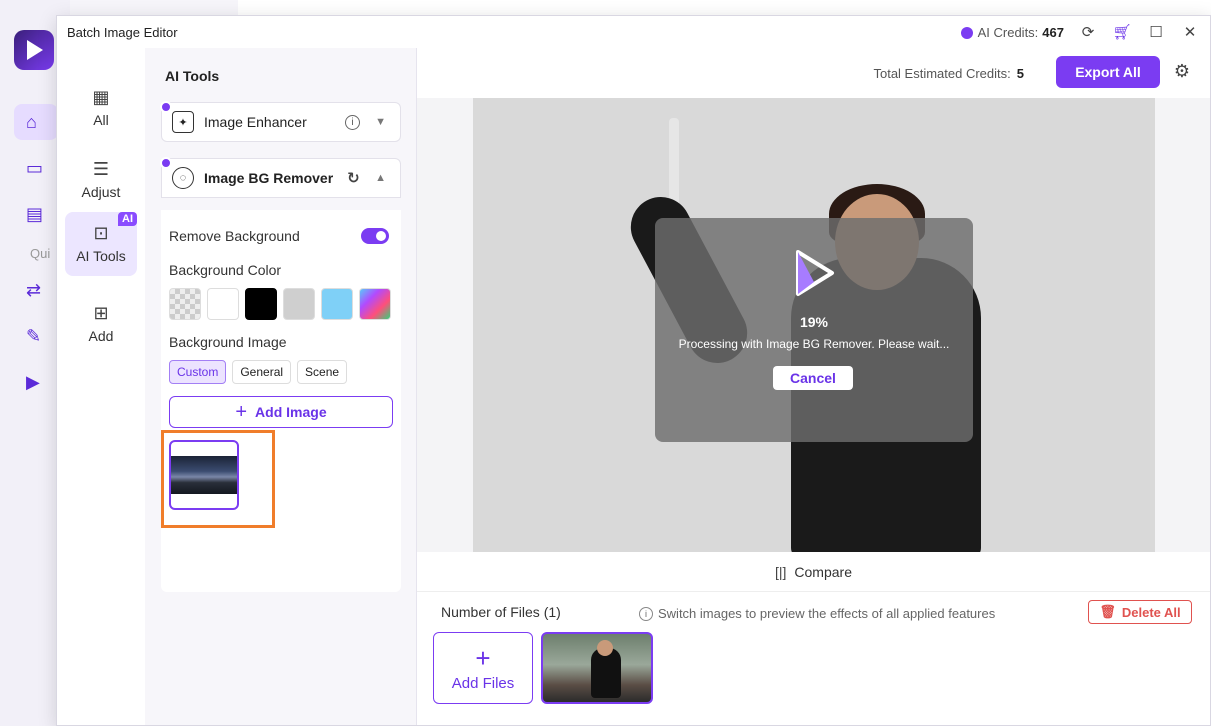  I want to click on panel-heading: AI Tools, so click(192, 76).